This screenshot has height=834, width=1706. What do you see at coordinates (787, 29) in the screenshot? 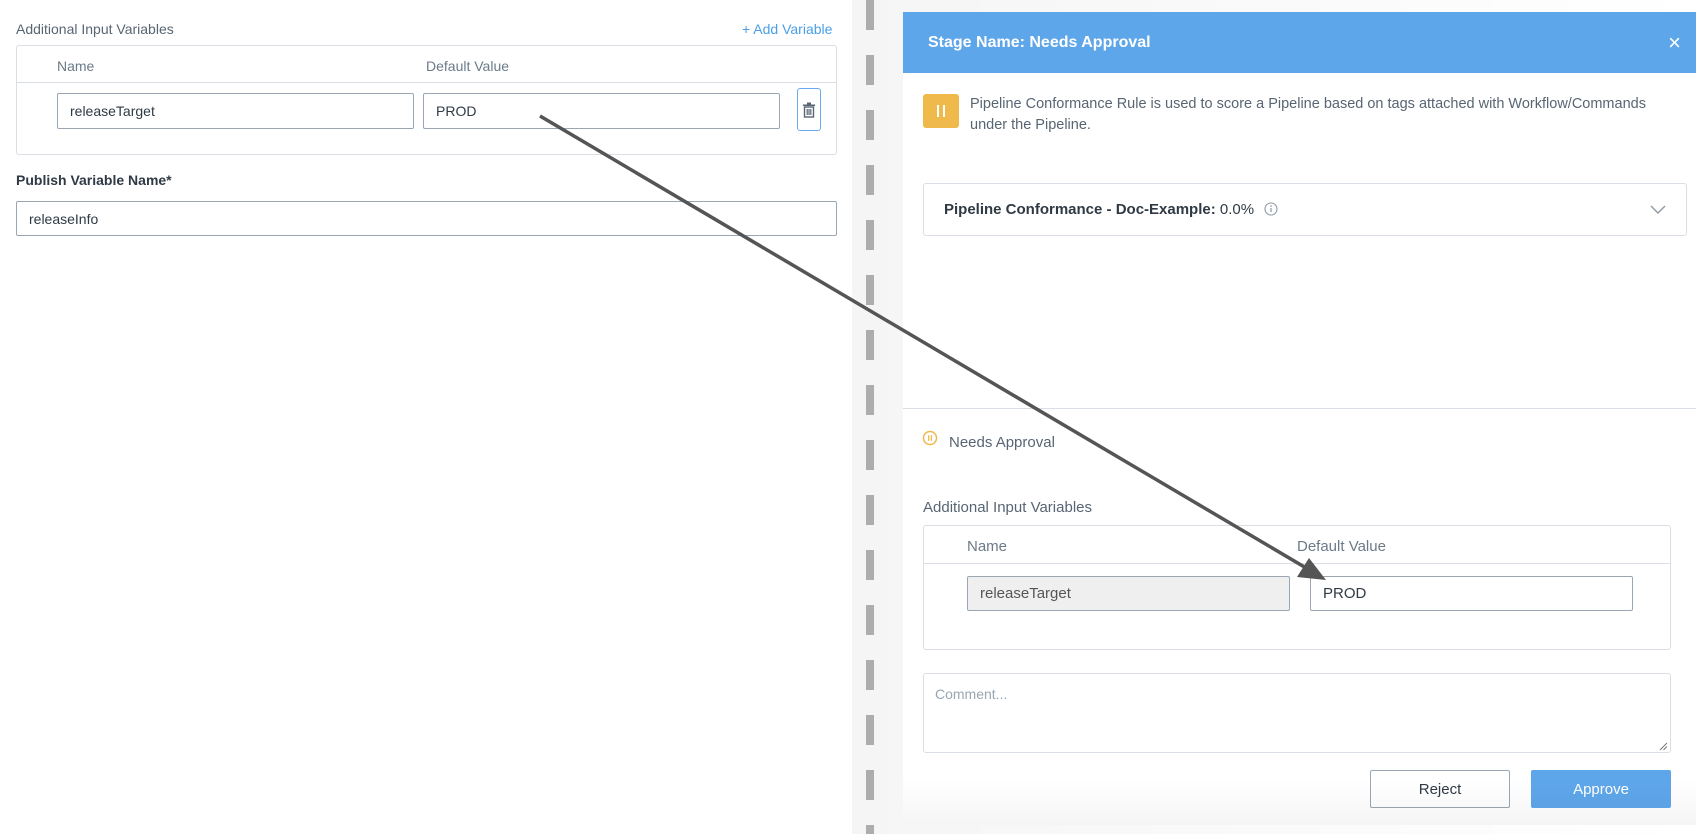
I see `add-variable-link: + Add Variable` at bounding box center [787, 29].